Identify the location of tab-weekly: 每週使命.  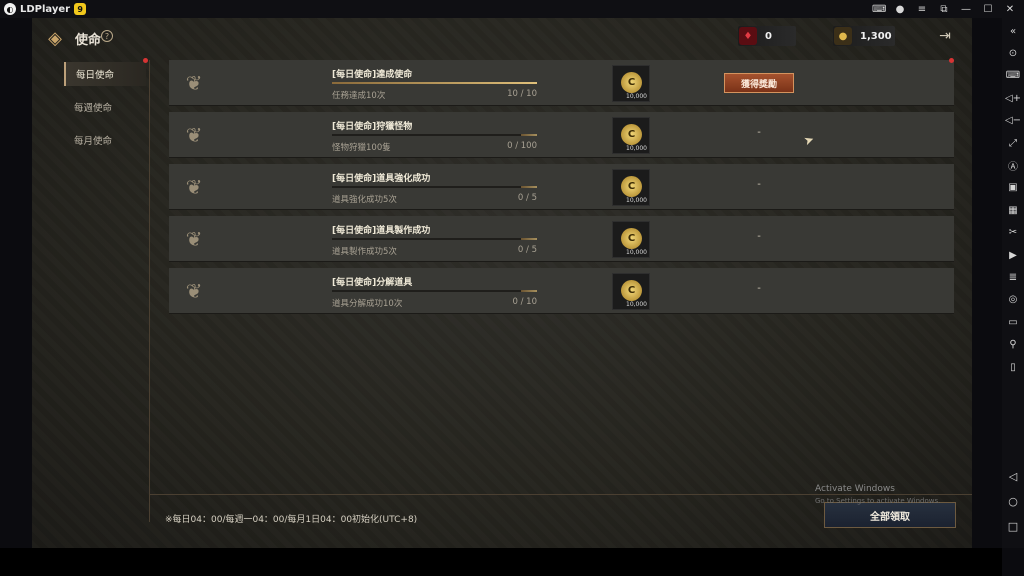
(105, 107).